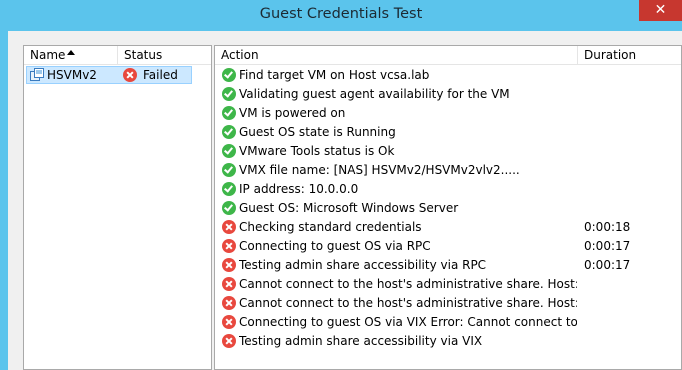  Describe the element at coordinates (335, 246) in the screenshot. I see `action-text: Connecting to guest OS via RPC` at that location.